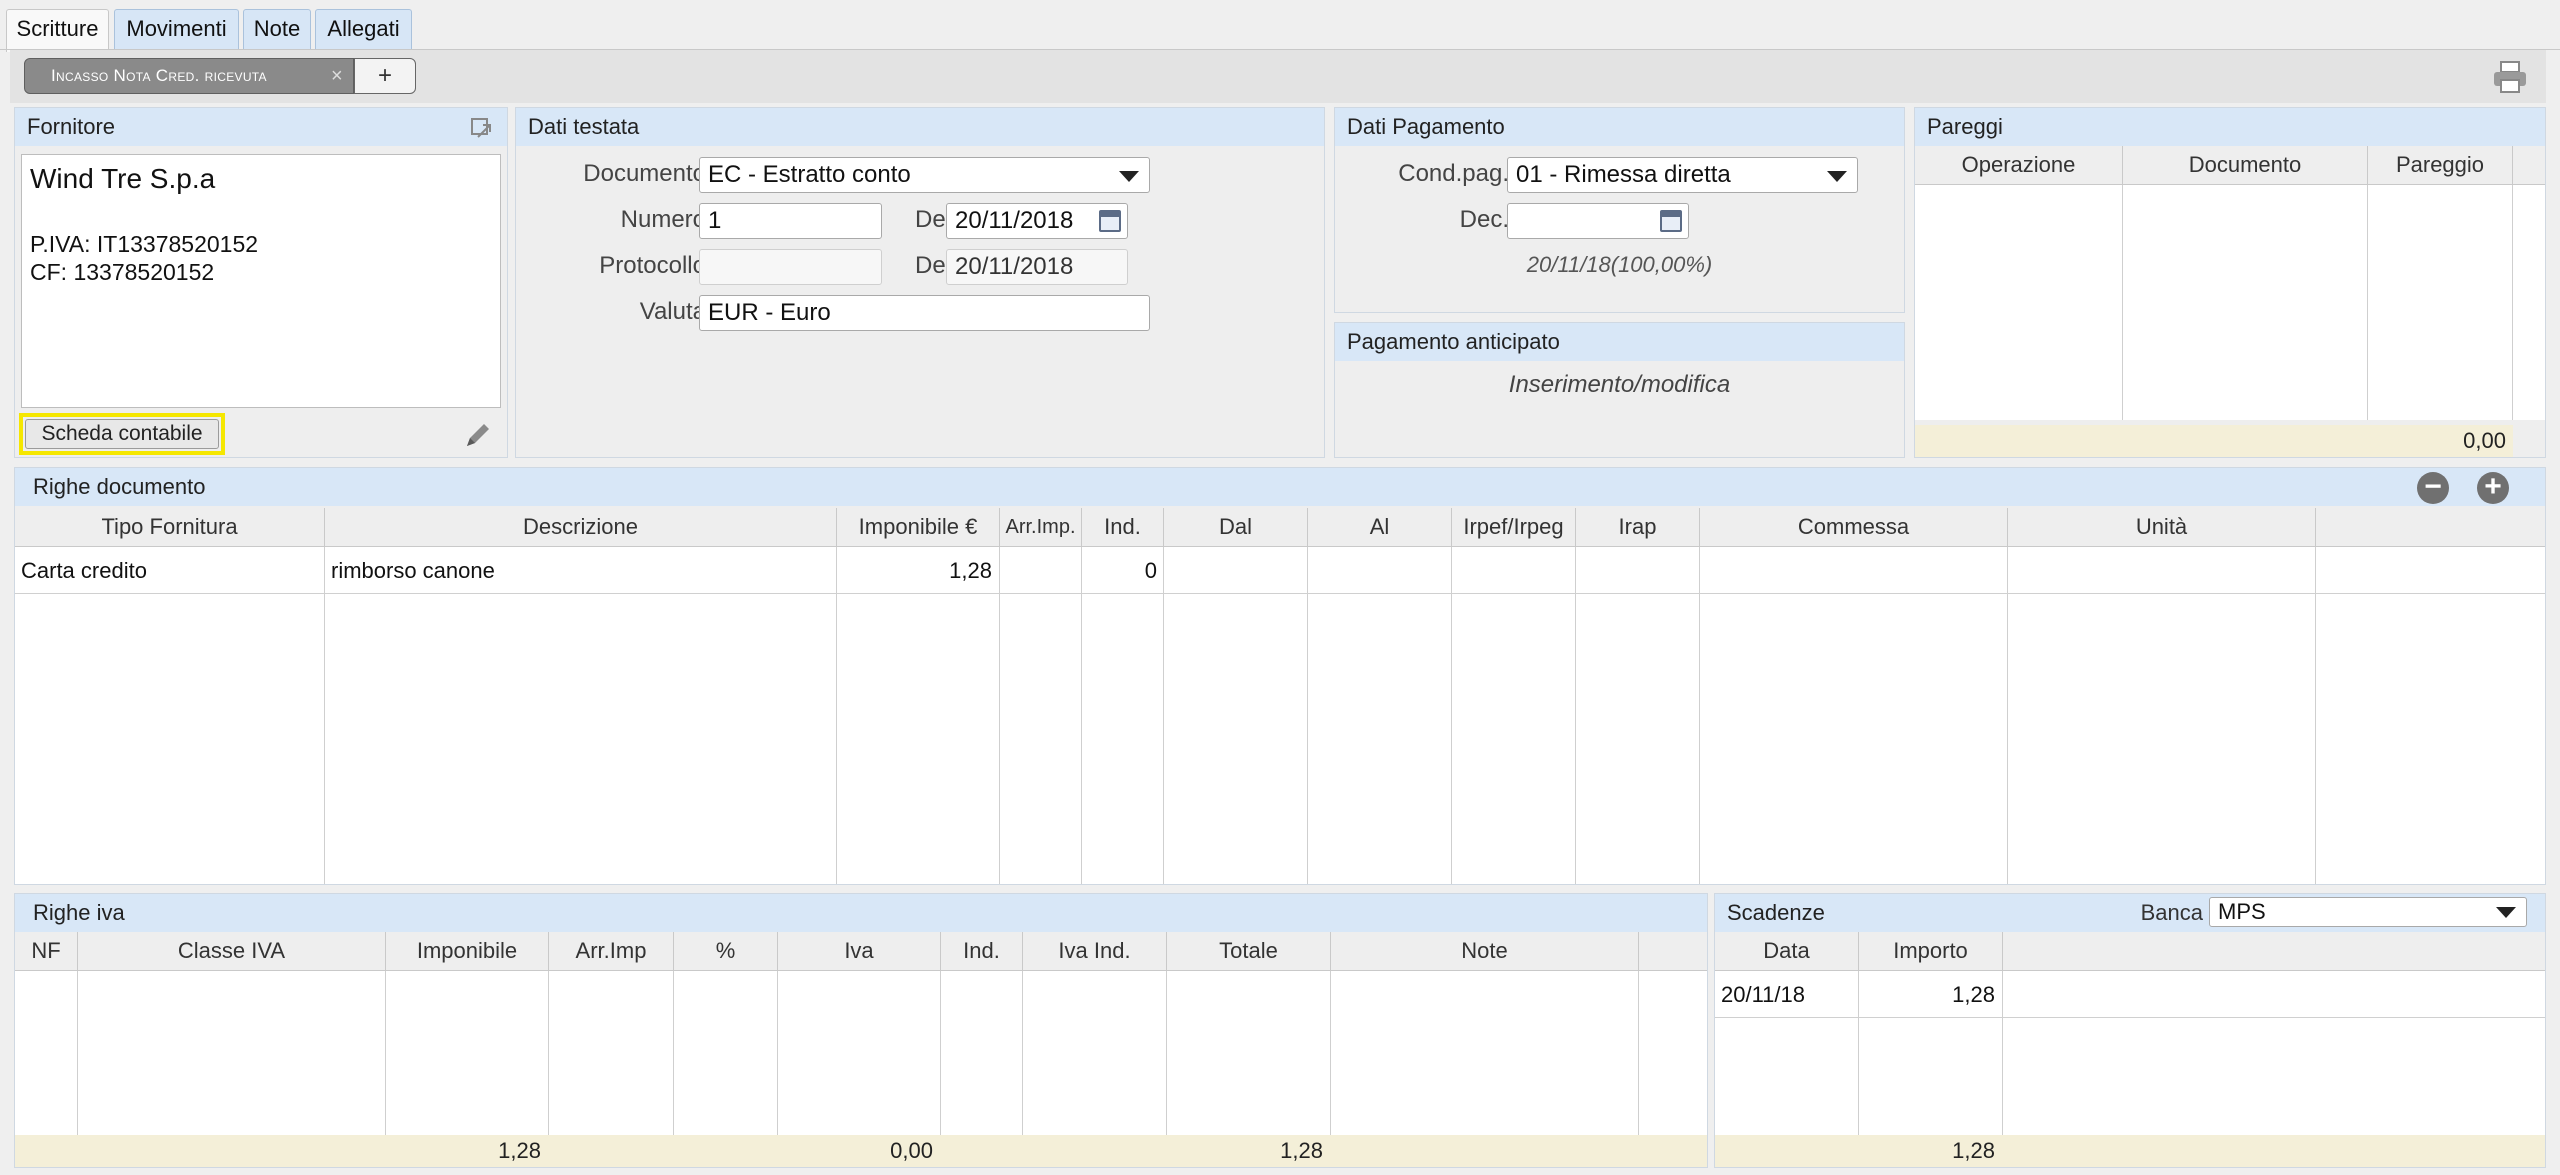 The height and width of the screenshot is (1175, 2560). What do you see at coordinates (1280, 571) in the screenshot?
I see `table-row: Carta credito rimborso canone 1,28 0` at bounding box center [1280, 571].